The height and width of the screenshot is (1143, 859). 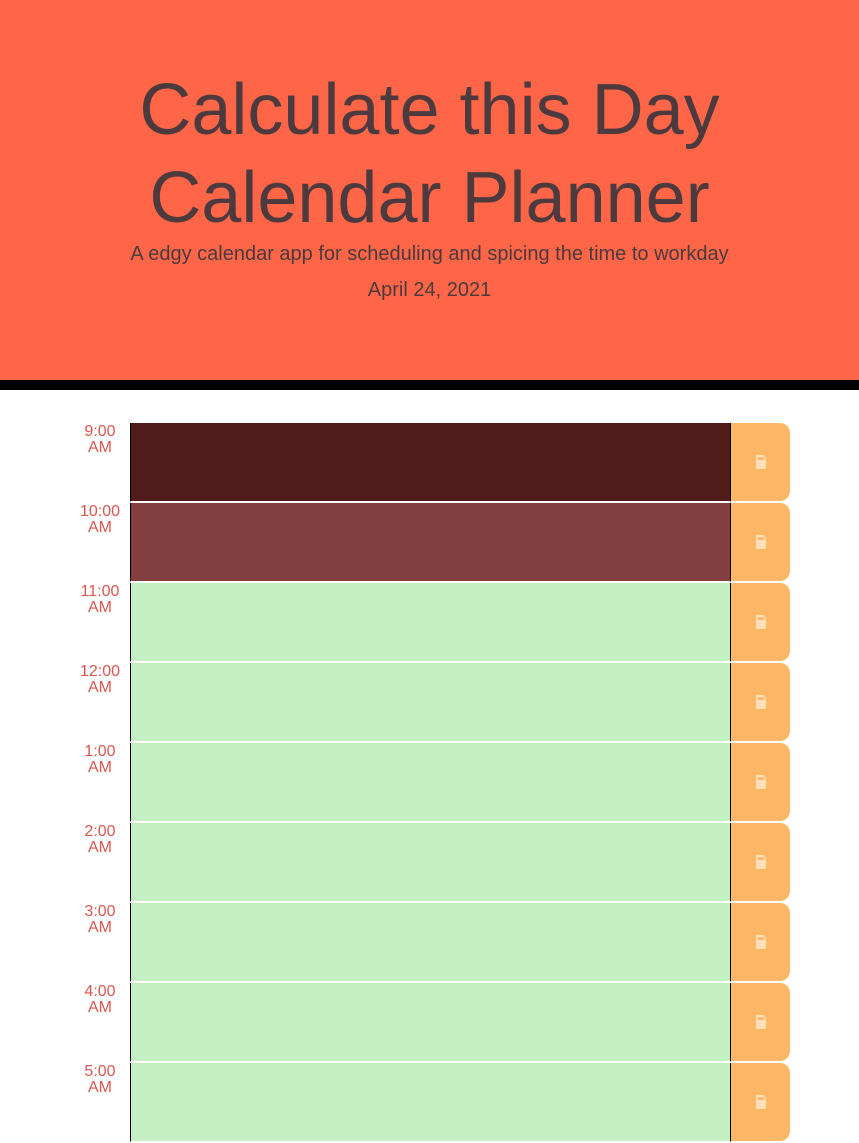 What do you see at coordinates (100, 751) in the screenshot?
I see `hour-time: 1:00` at bounding box center [100, 751].